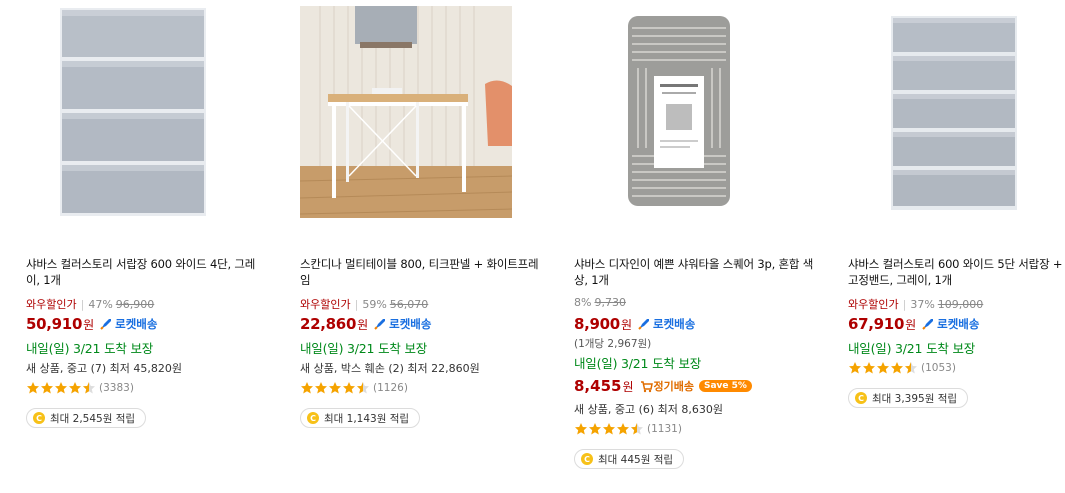  What do you see at coordinates (420, 368) in the screenshot?
I see `used-product-info: 새 상품, 박스 훼손 (2) 최저 22,860원` at bounding box center [420, 368].